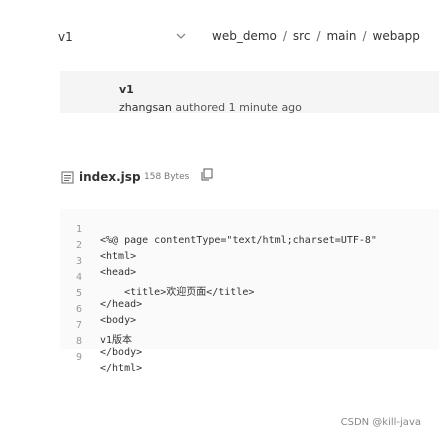 The width and height of the screenshot is (439, 442). What do you see at coordinates (177, 292) in the screenshot?
I see `line-content: <title>欢迎页面</title>` at bounding box center [177, 292].